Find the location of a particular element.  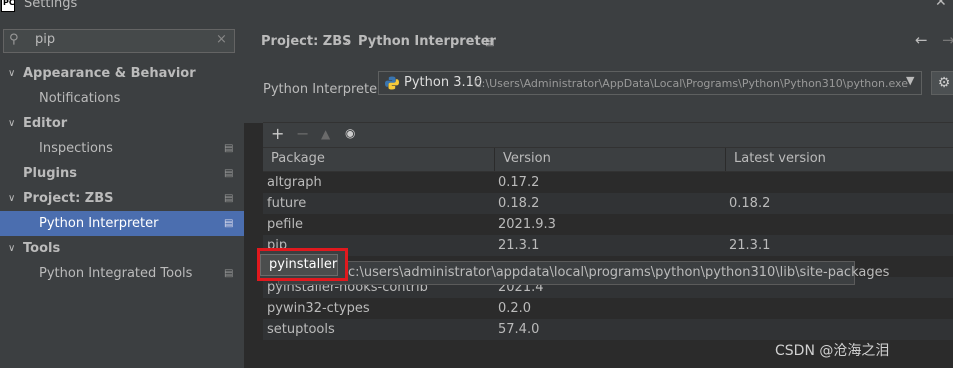

sidebar-item-appearance: ∨ Appearance & Behavior is located at coordinates (122, 73).